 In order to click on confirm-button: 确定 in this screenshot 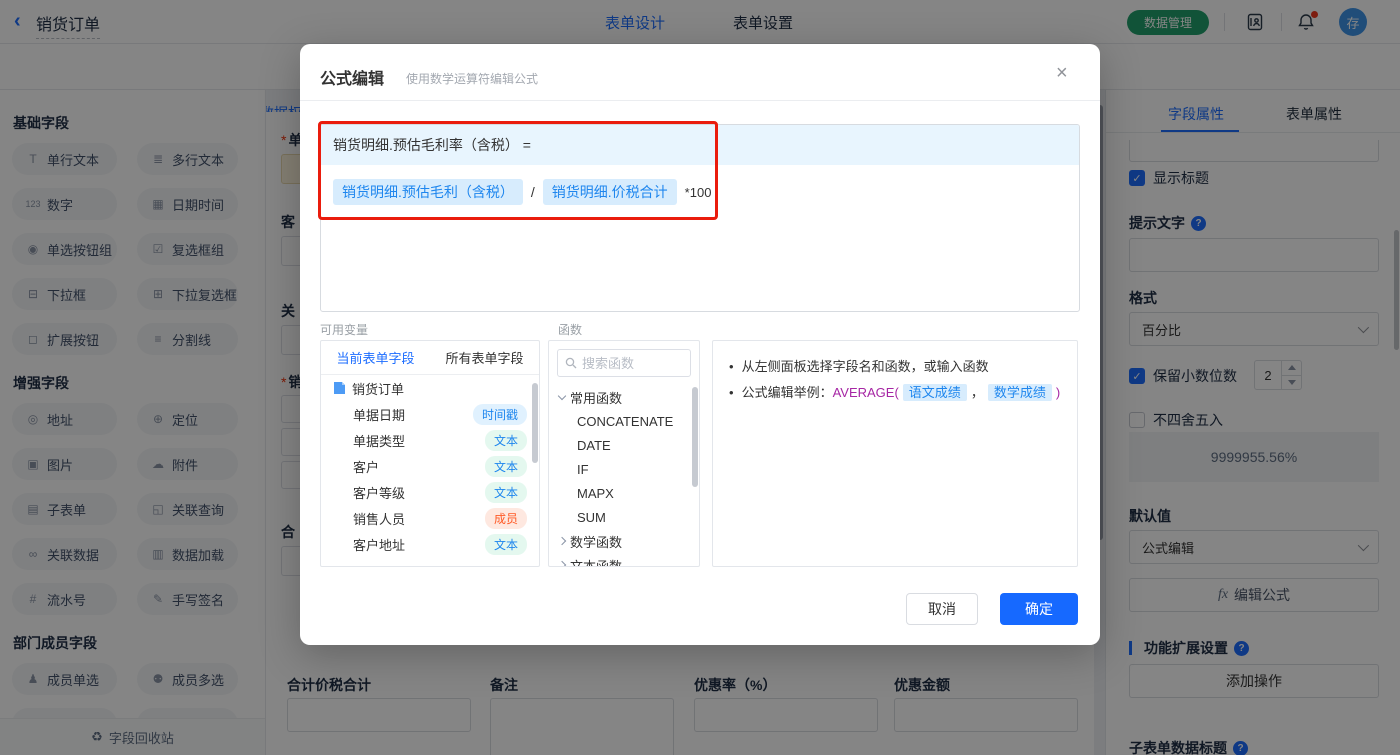, I will do `click(1039, 609)`.